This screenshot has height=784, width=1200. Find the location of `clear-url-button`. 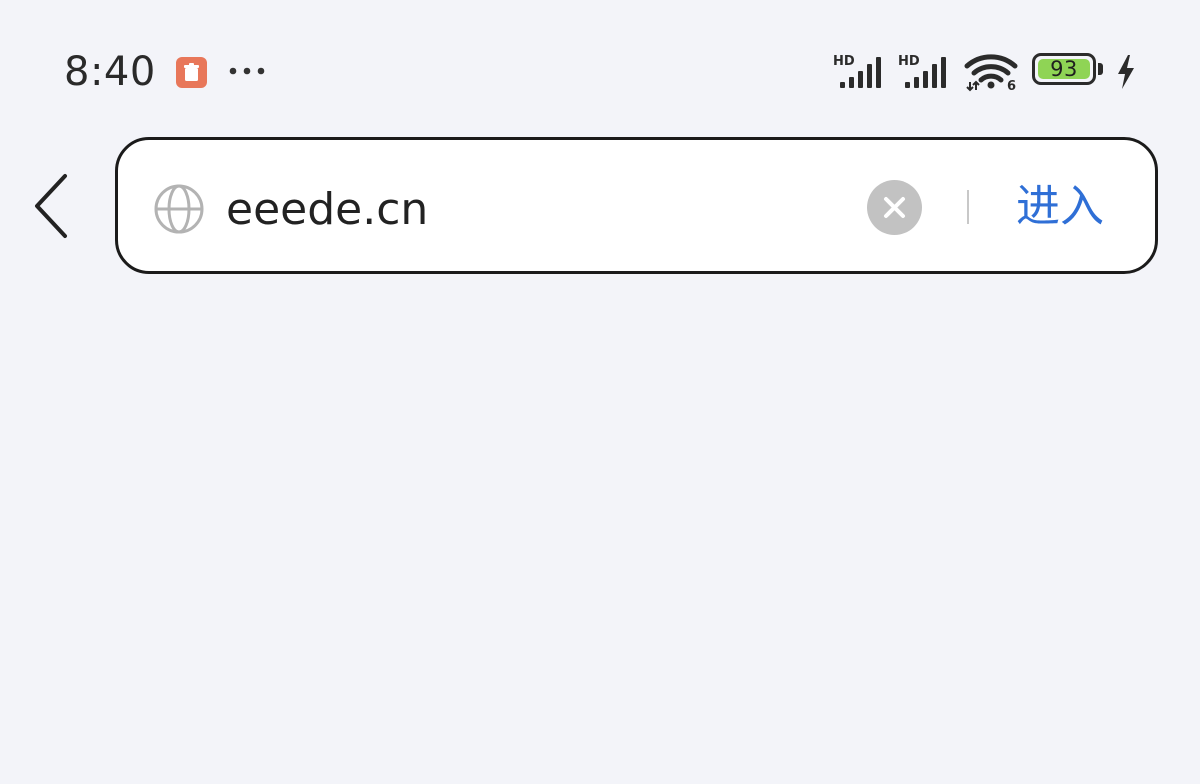

clear-url-button is located at coordinates (894, 207).